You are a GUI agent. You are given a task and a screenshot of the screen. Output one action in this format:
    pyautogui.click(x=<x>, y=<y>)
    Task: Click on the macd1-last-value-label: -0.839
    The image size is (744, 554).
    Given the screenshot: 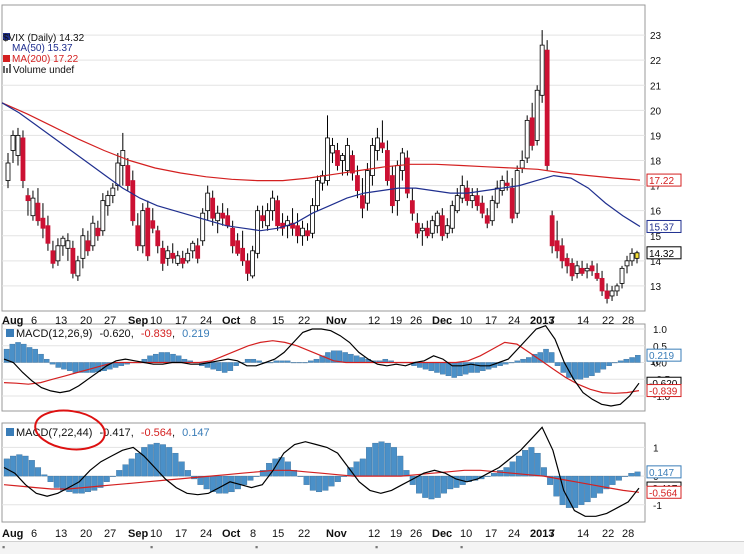 What is the action you would take?
    pyautogui.click(x=663, y=392)
    